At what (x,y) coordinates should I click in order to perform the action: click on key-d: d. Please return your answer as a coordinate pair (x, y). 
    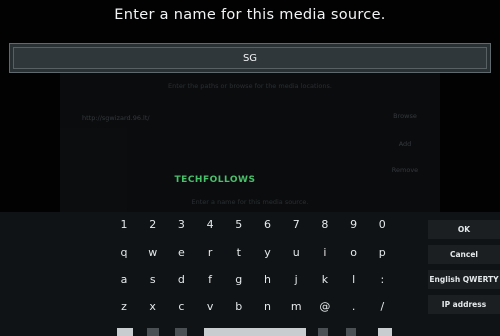
    Looking at the image, I should click on (181, 280).